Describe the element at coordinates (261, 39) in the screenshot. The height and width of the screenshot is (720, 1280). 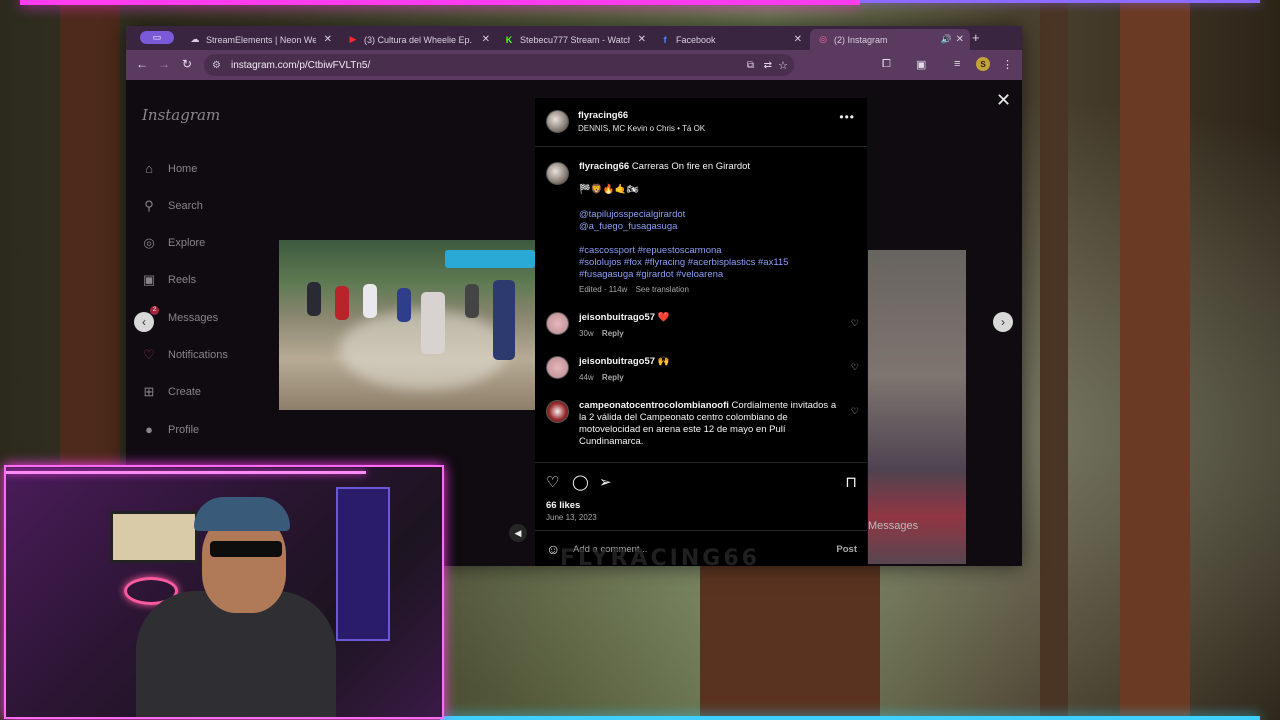
I see `tab-streamelements: ☁ StreamElements | Neon Webc ✕` at that location.